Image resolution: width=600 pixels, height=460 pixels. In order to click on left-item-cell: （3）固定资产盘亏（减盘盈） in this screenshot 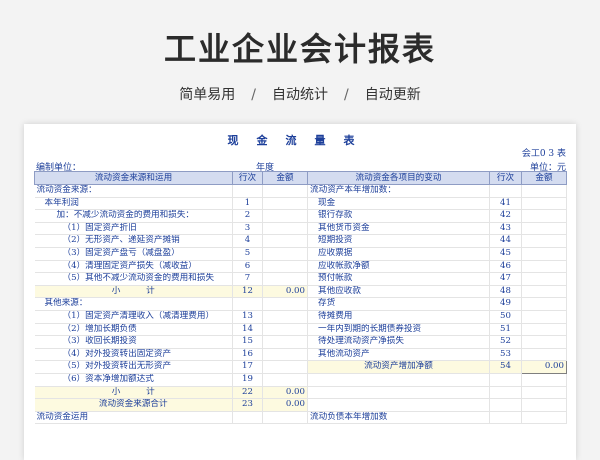, I will do `click(133, 254)`.